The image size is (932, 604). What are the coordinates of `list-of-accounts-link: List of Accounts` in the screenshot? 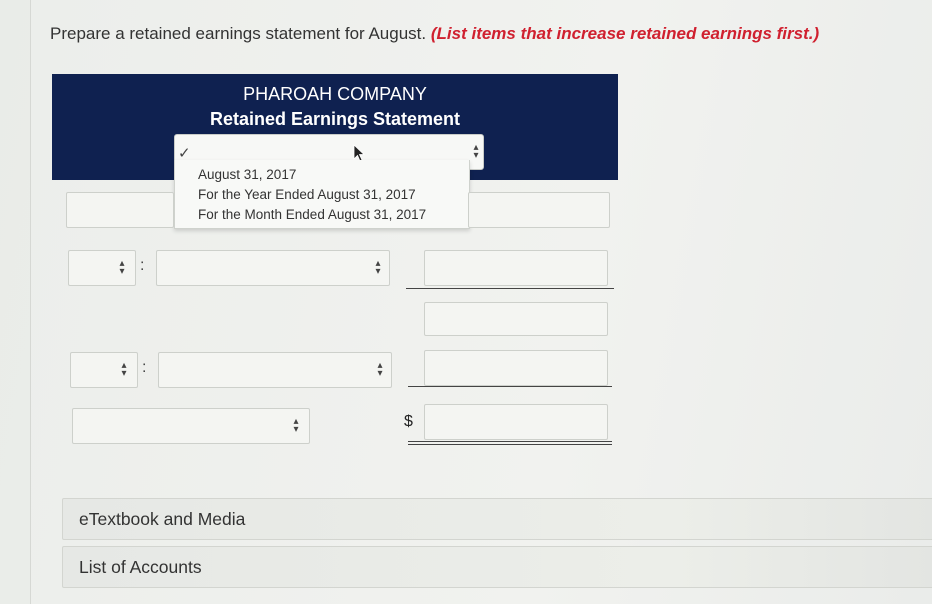 It's located at (497, 567).